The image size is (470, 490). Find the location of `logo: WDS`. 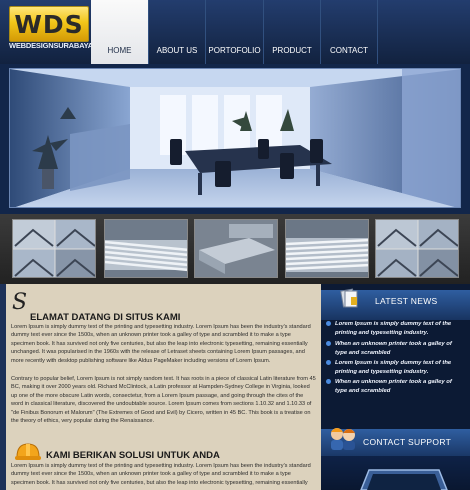

logo: WDS is located at coordinates (49, 24).